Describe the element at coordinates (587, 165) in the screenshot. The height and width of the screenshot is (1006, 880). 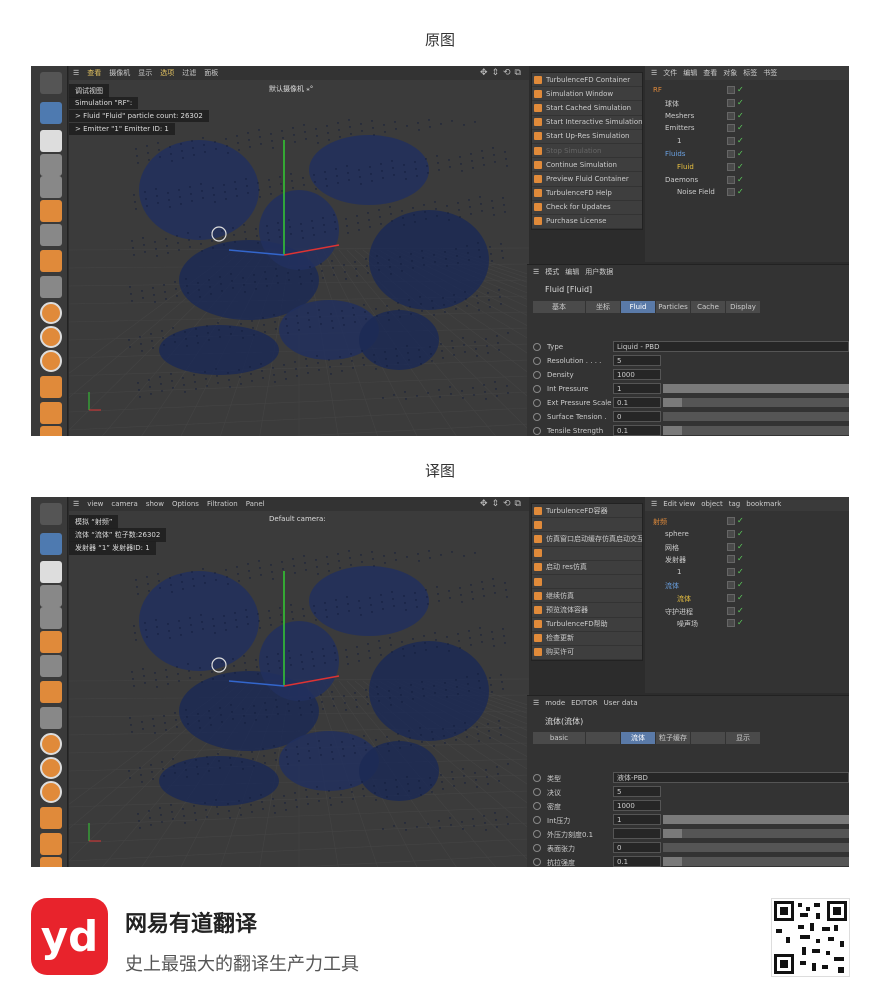
I see `menu-item: Continue Simulation` at that location.